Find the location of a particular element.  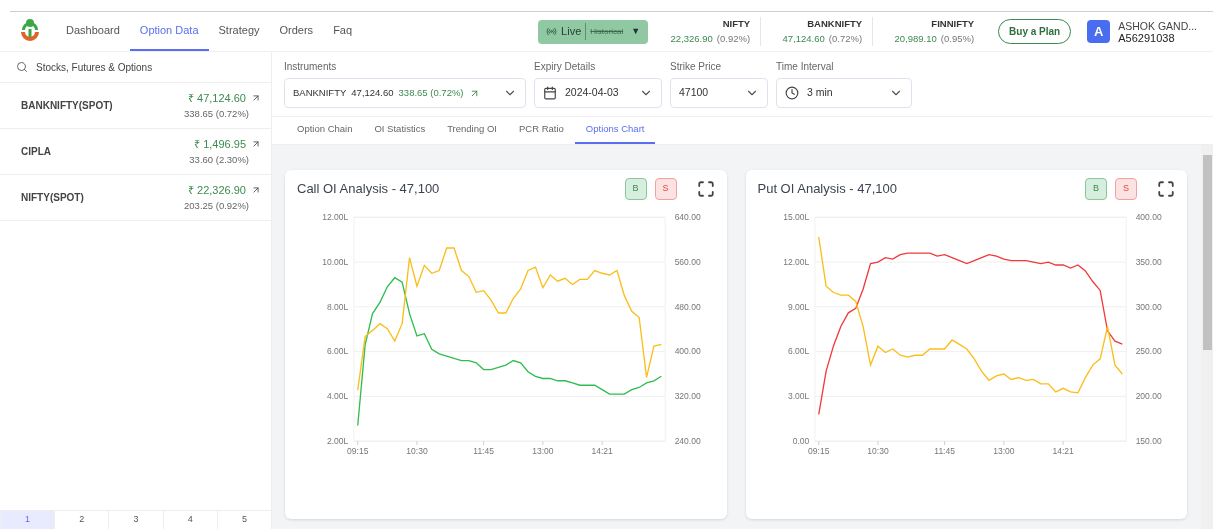

y-axis-label: 0.00 is located at coordinates (800, 441).